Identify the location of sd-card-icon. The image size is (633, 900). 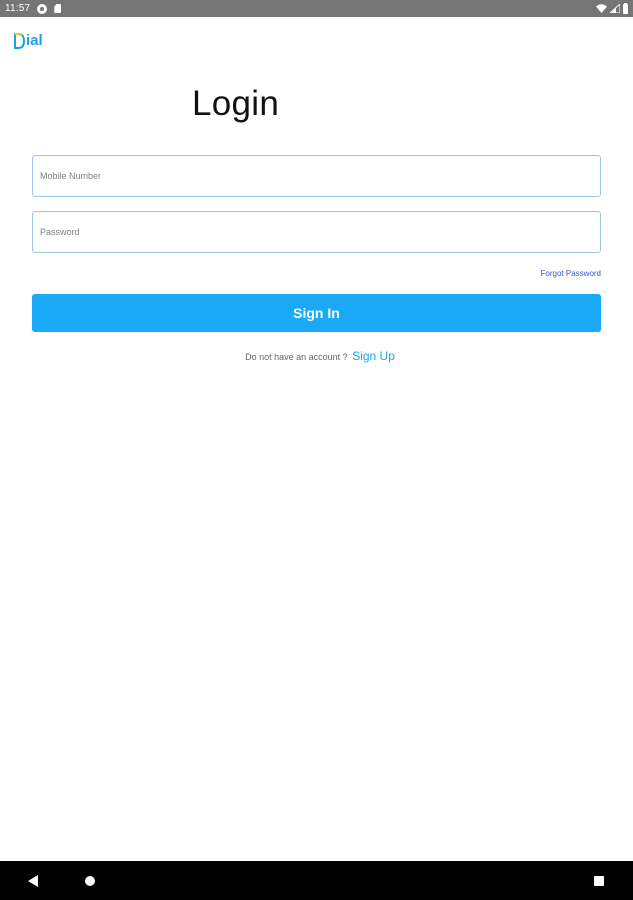
(58, 8).